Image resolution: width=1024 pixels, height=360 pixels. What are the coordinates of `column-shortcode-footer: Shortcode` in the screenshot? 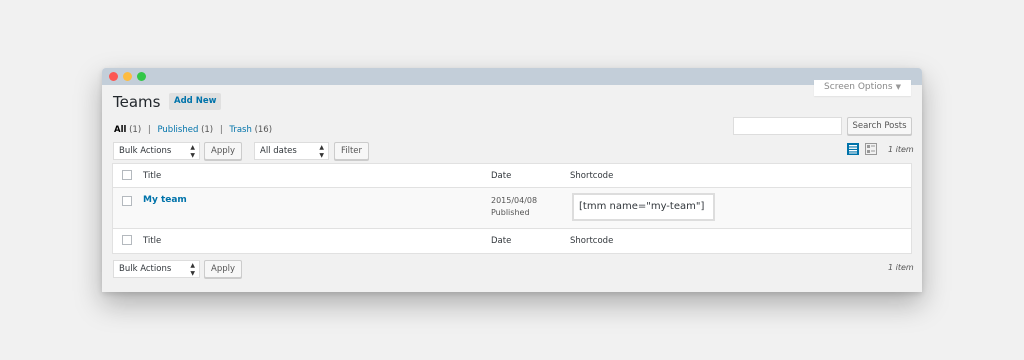 It's located at (592, 241).